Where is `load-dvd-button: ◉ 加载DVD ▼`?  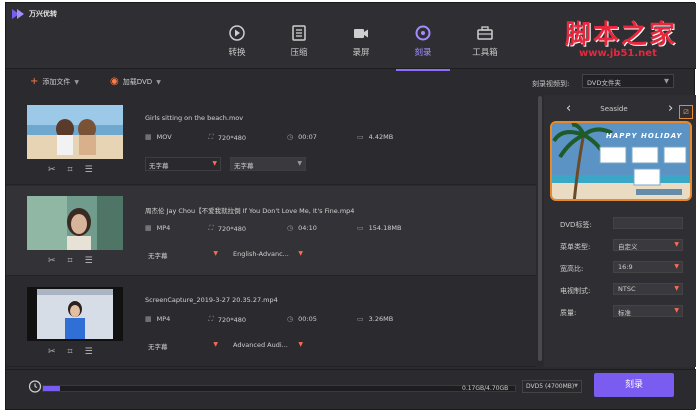
load-dvd-button: ◉ 加载DVD ▼ is located at coordinates (135, 82).